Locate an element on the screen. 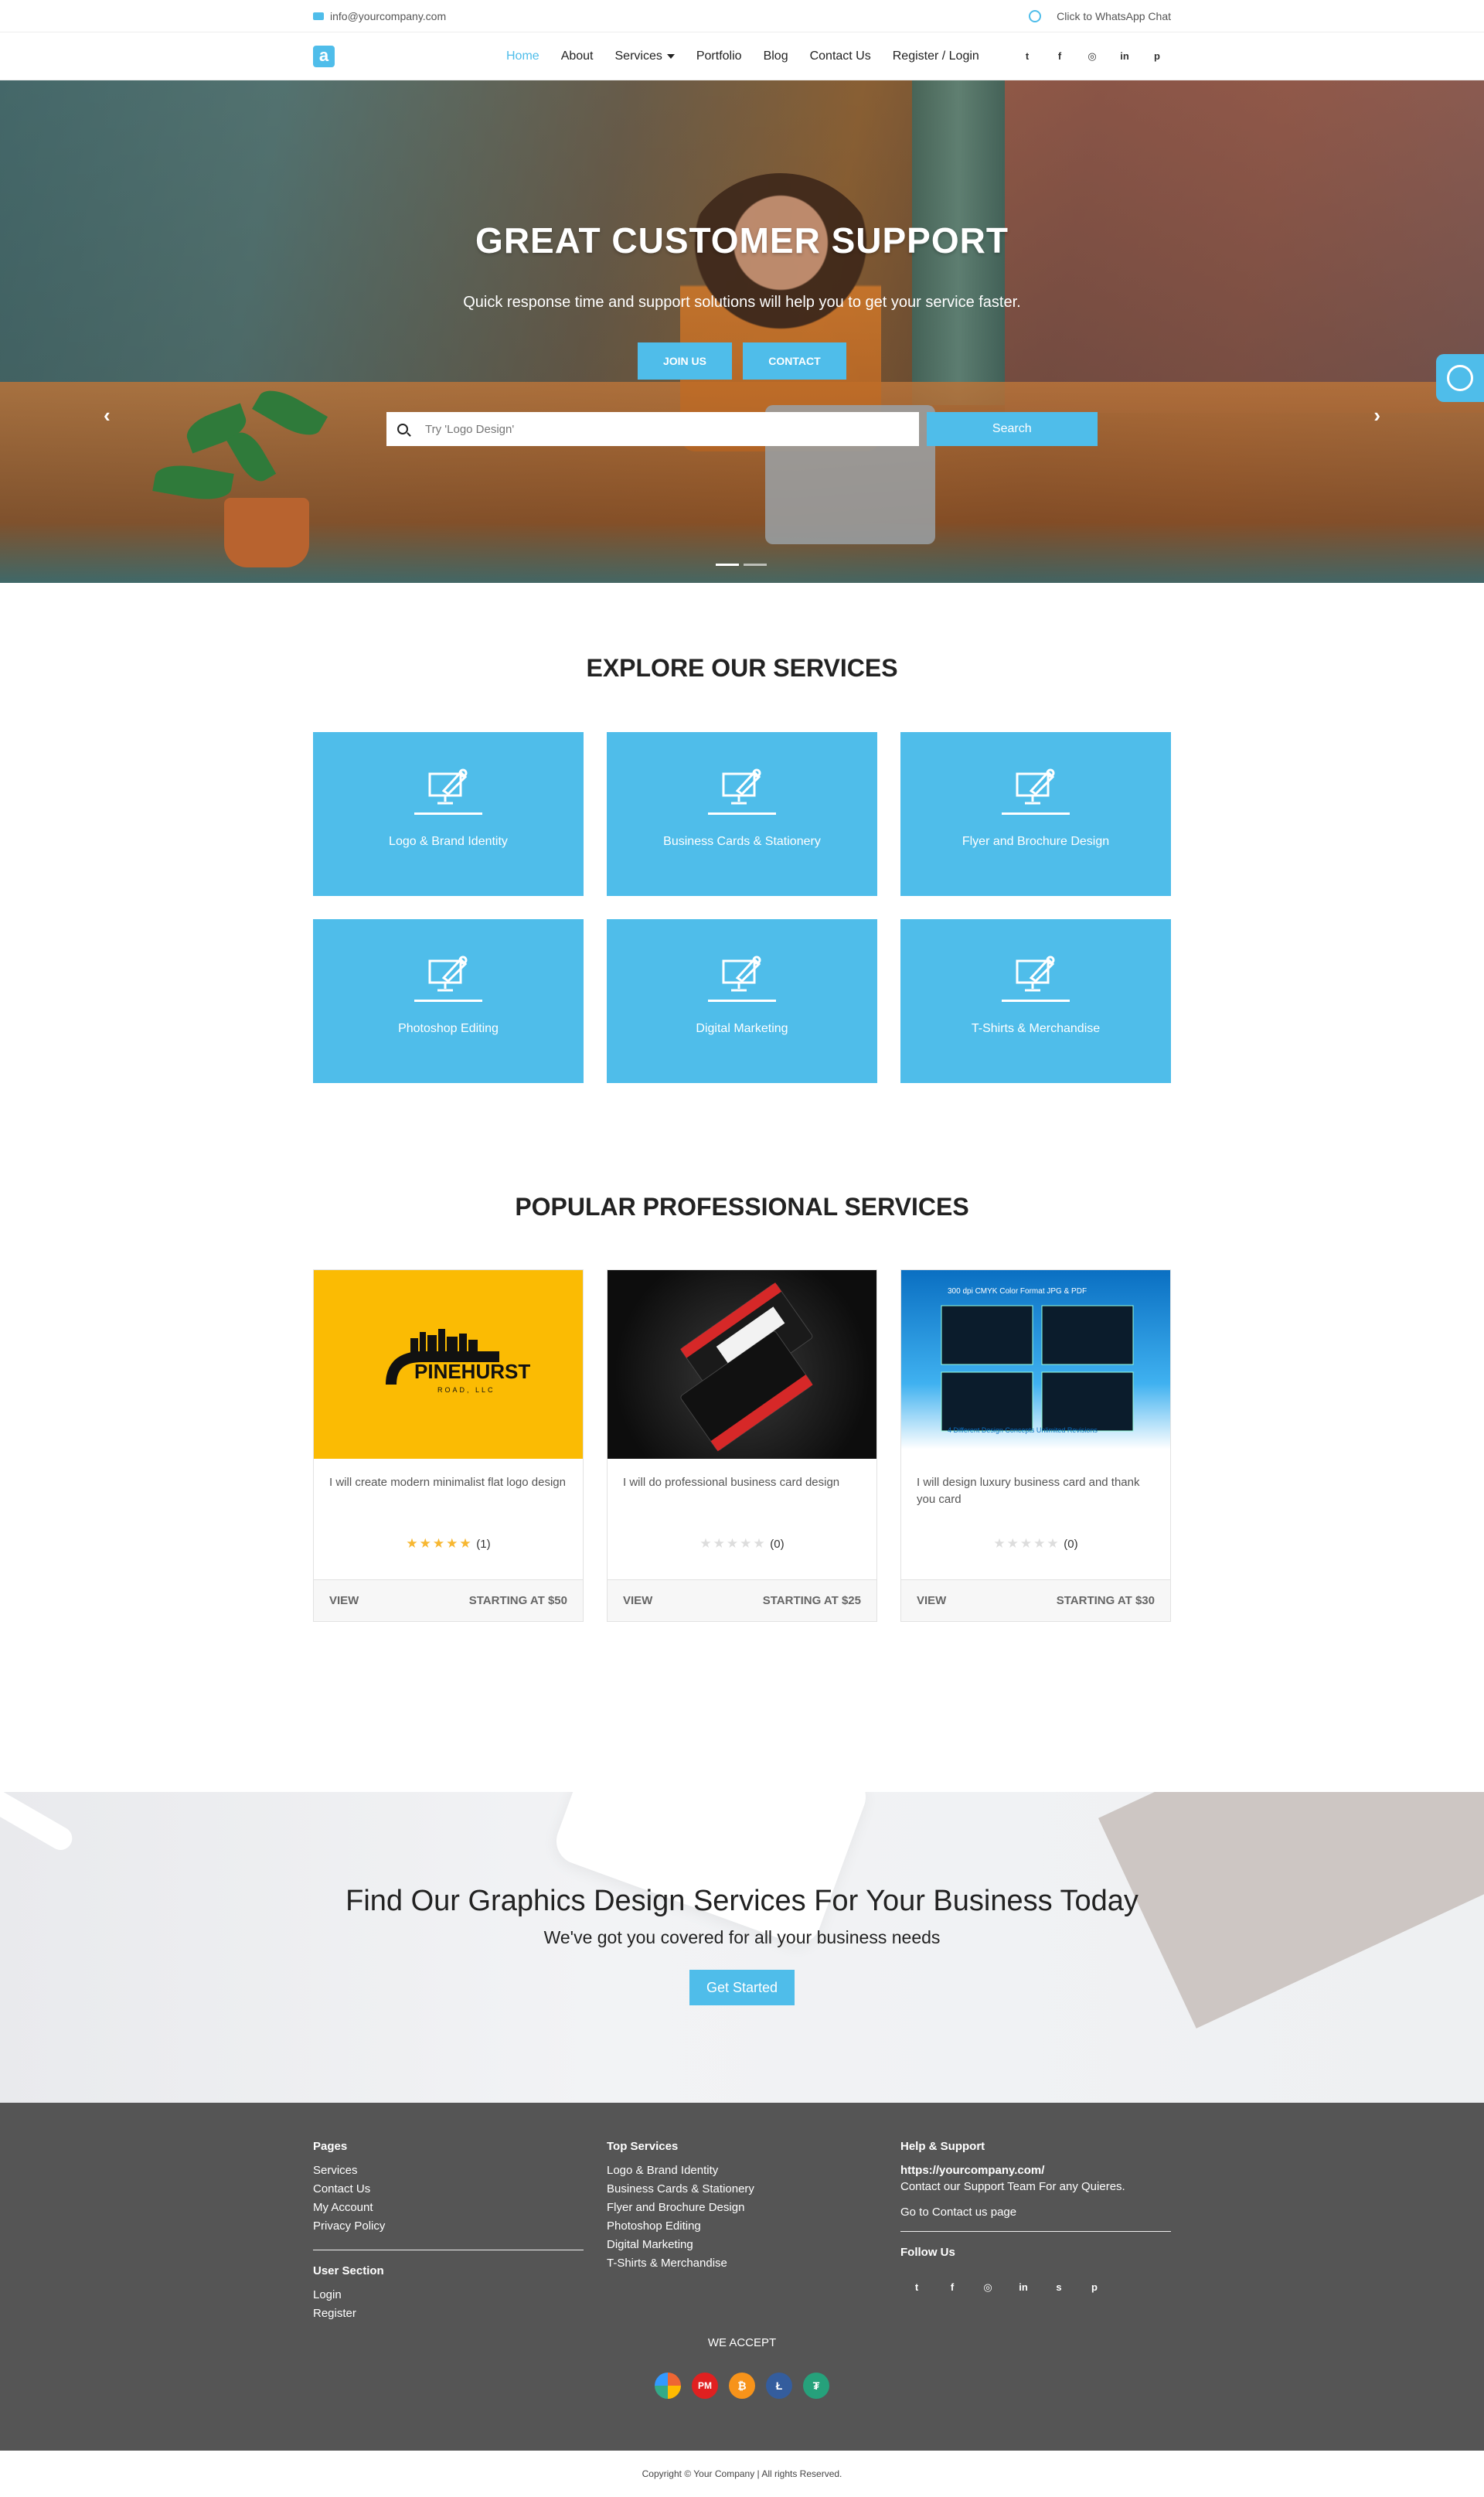 The width and height of the screenshot is (1484, 2497). service-card-image is located at coordinates (742, 1364).